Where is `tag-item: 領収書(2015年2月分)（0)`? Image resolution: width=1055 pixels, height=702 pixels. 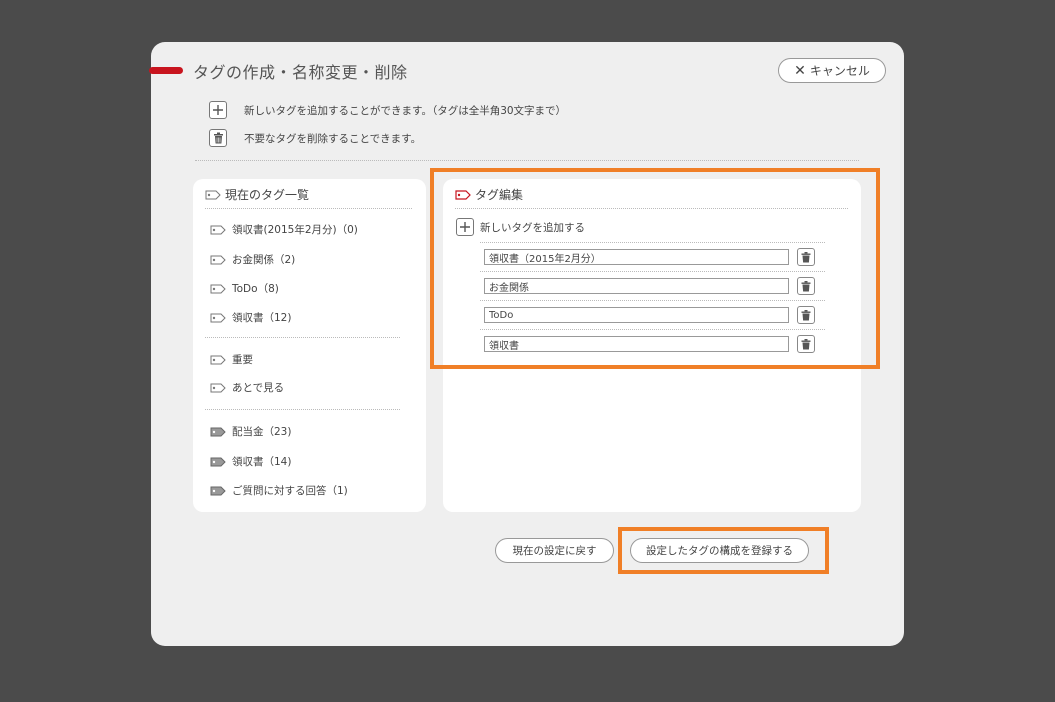
tag-item: 領収書(2015年2月分)（0) is located at coordinates (284, 229).